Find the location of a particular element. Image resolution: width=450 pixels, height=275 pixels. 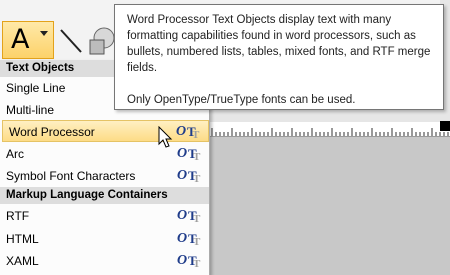

menu-item-label: XAML is located at coordinates (22, 261).